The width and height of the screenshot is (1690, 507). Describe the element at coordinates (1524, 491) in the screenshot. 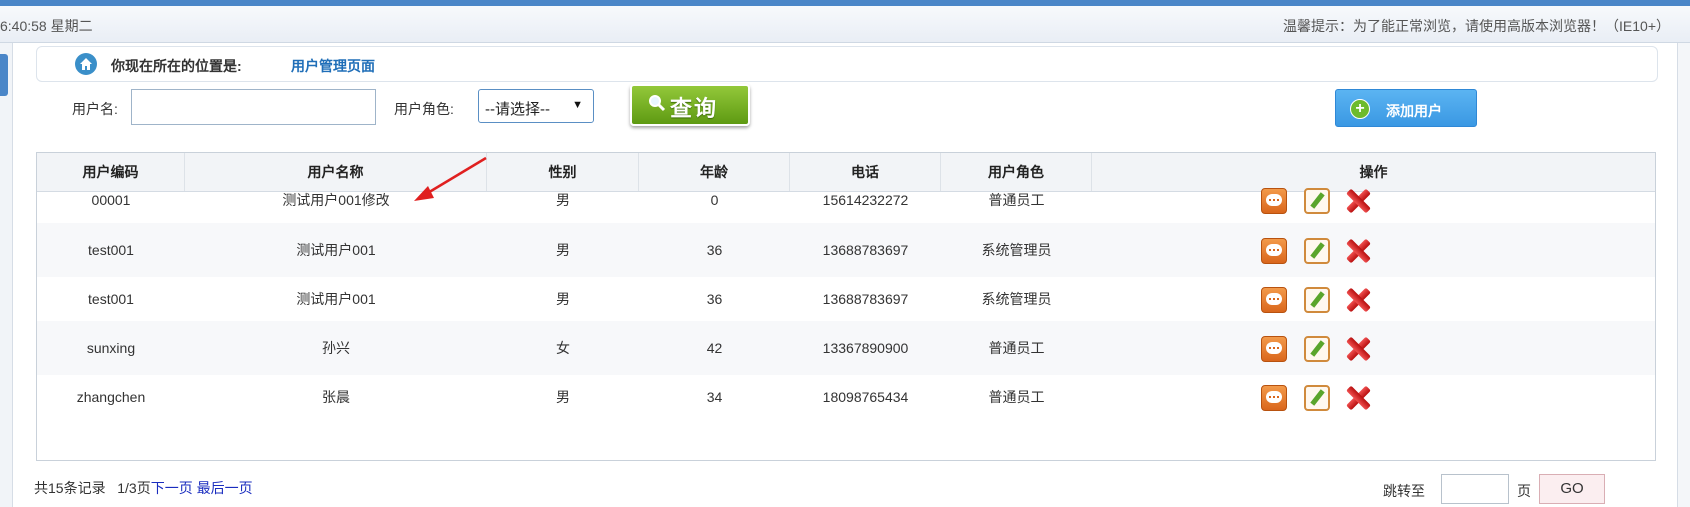

I see `page-unit-label: 页` at that location.